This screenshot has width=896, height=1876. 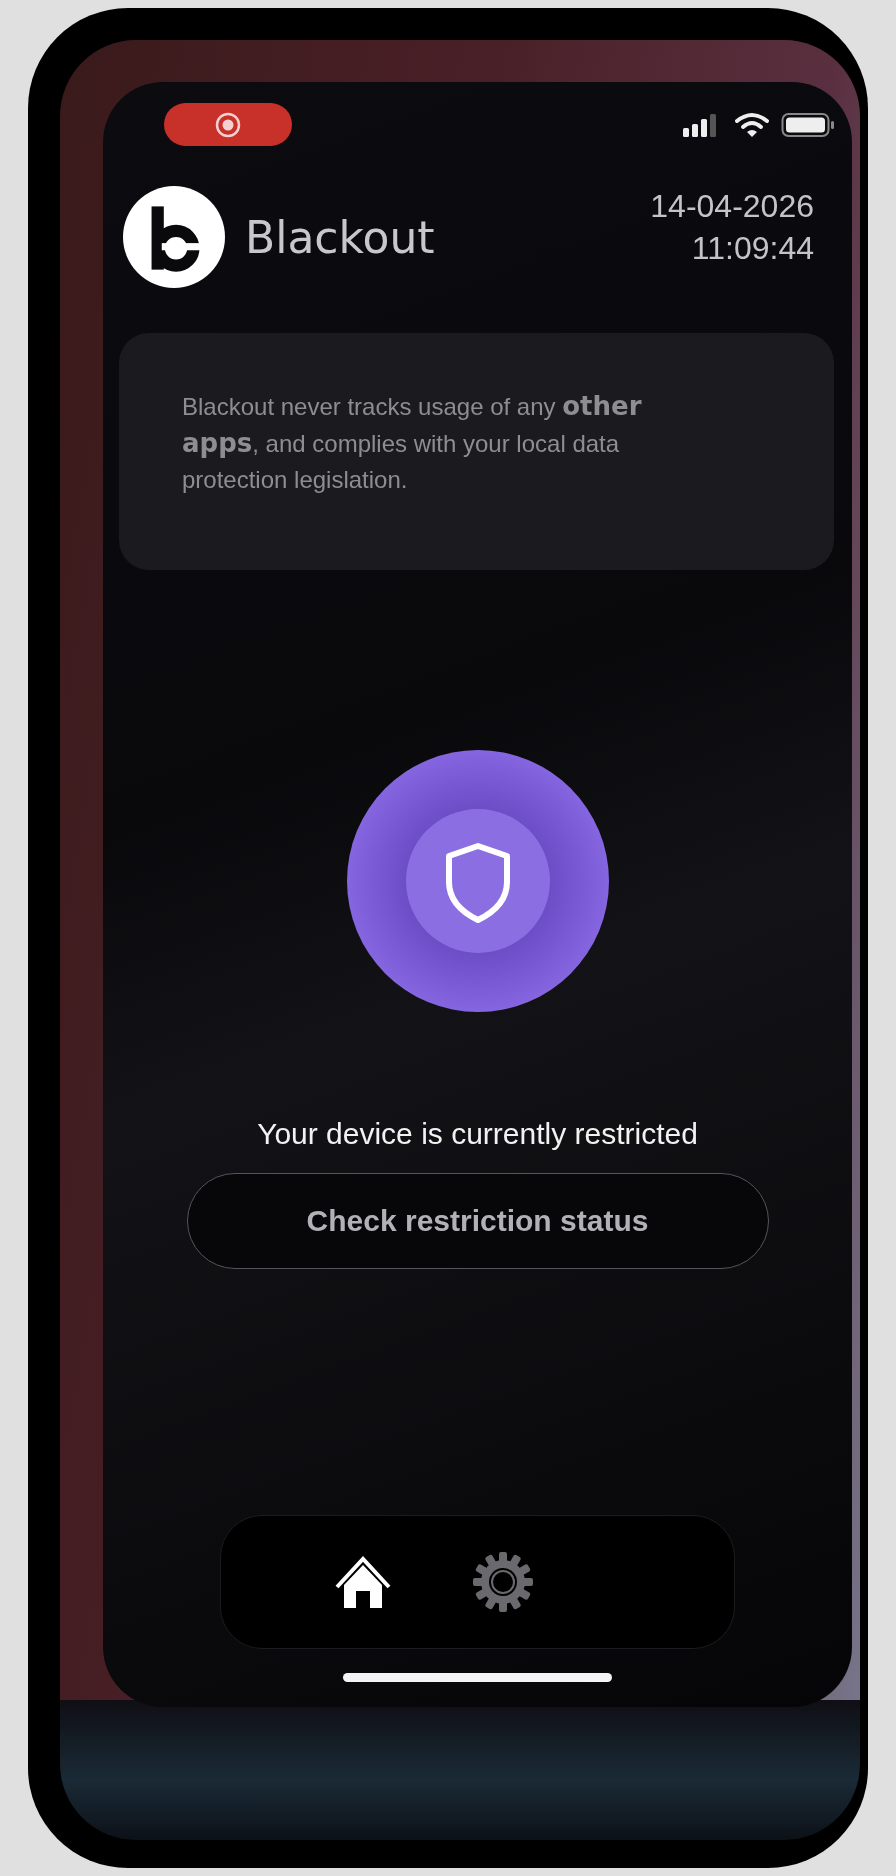 What do you see at coordinates (412, 442) in the screenshot?
I see `privacy-notice: Blackout never tracks usage of any other apps, and complies with your local data protection legislation.` at bounding box center [412, 442].